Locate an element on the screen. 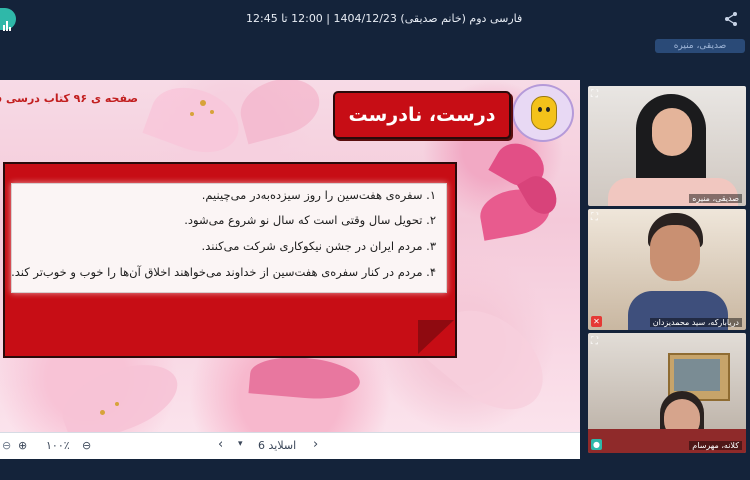 Image resolution: width=750 pixels, height=480 pixels. slide-heading-box: درست، نادرست is located at coordinates (422, 115).